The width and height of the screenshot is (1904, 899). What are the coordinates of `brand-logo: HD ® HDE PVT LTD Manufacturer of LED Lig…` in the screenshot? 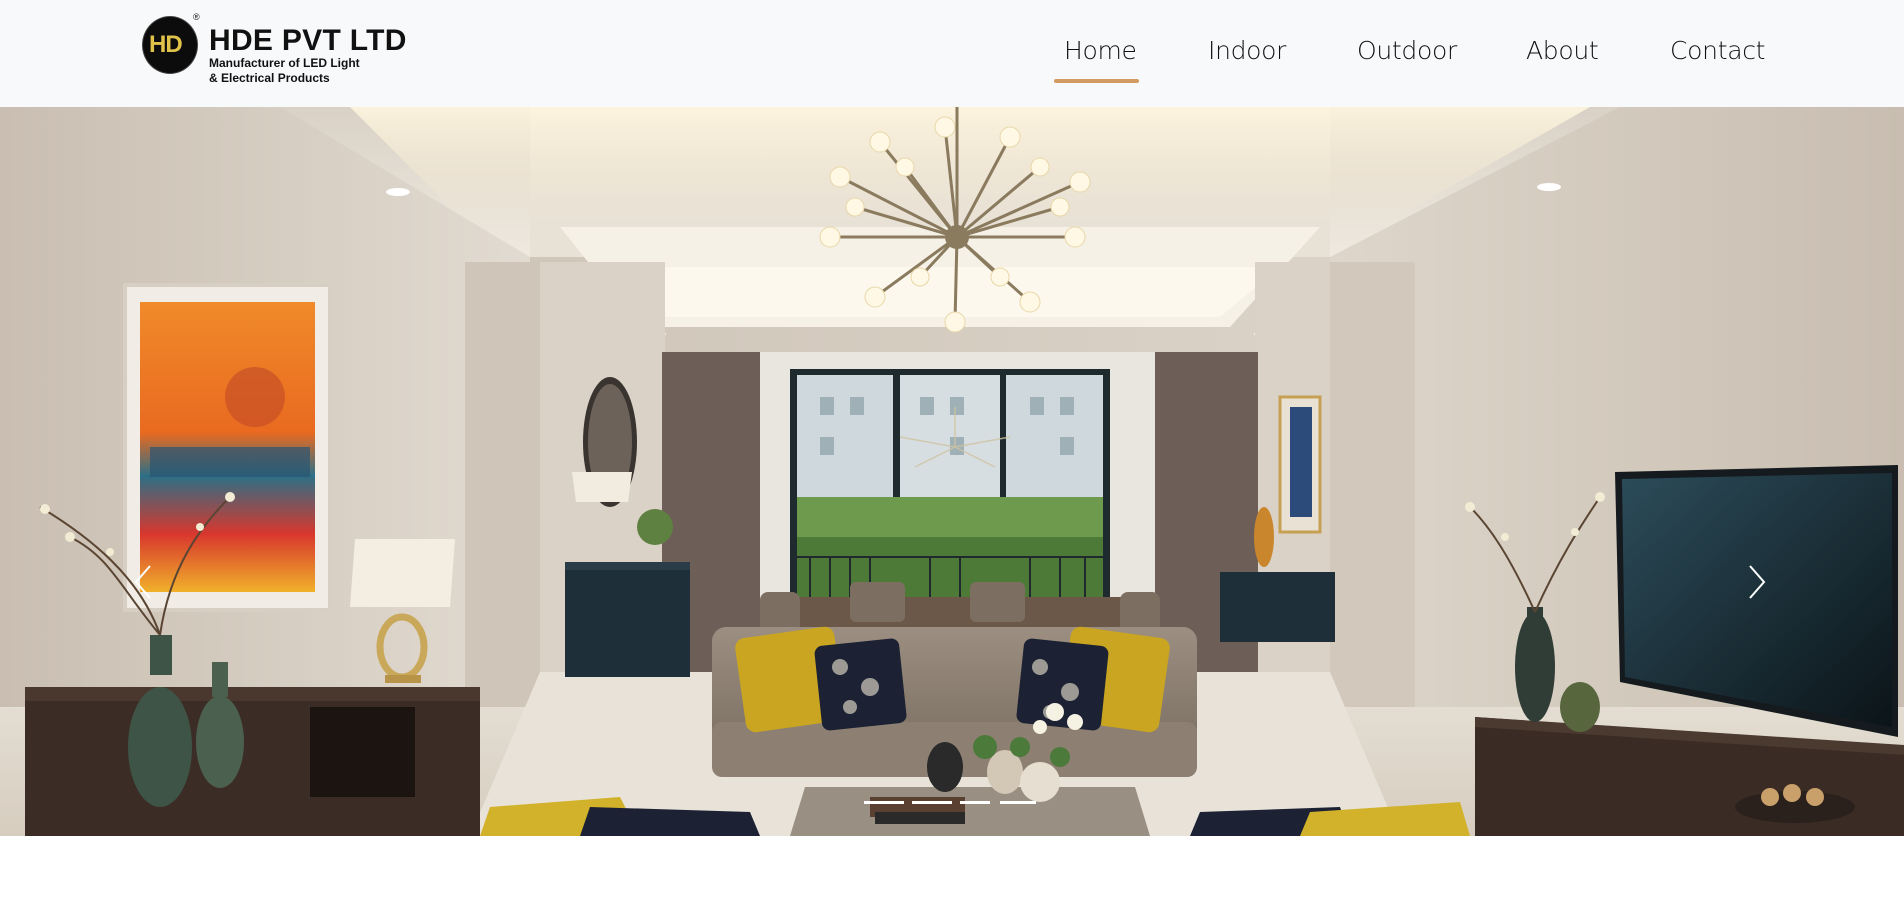 It's located at (275, 49).